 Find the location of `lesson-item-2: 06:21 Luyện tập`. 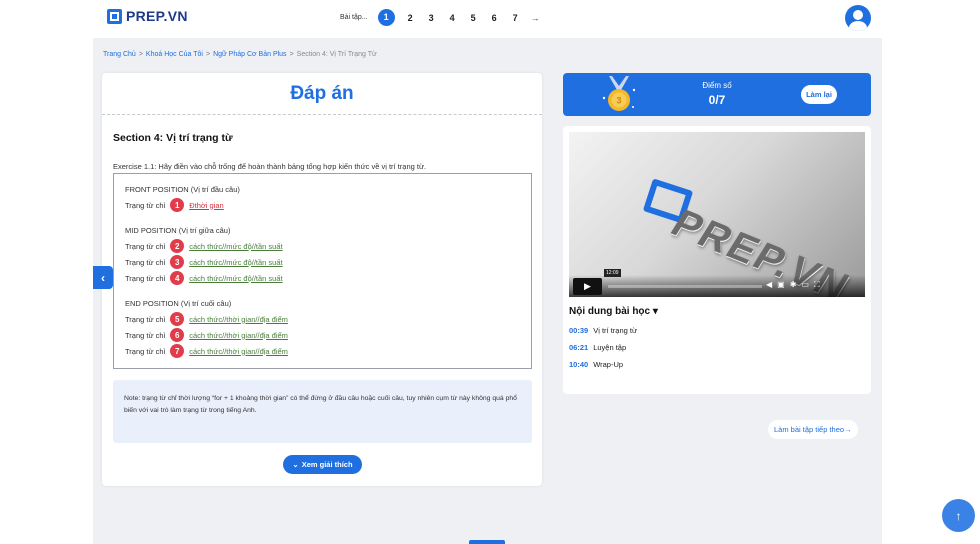

lesson-item-2: 06:21 Luyện tập is located at coordinates (597, 347).